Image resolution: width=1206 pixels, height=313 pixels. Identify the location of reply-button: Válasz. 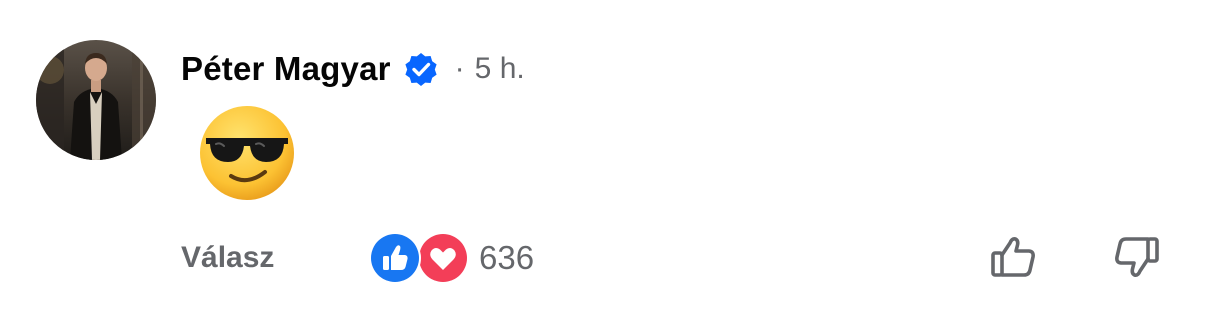
(227, 258).